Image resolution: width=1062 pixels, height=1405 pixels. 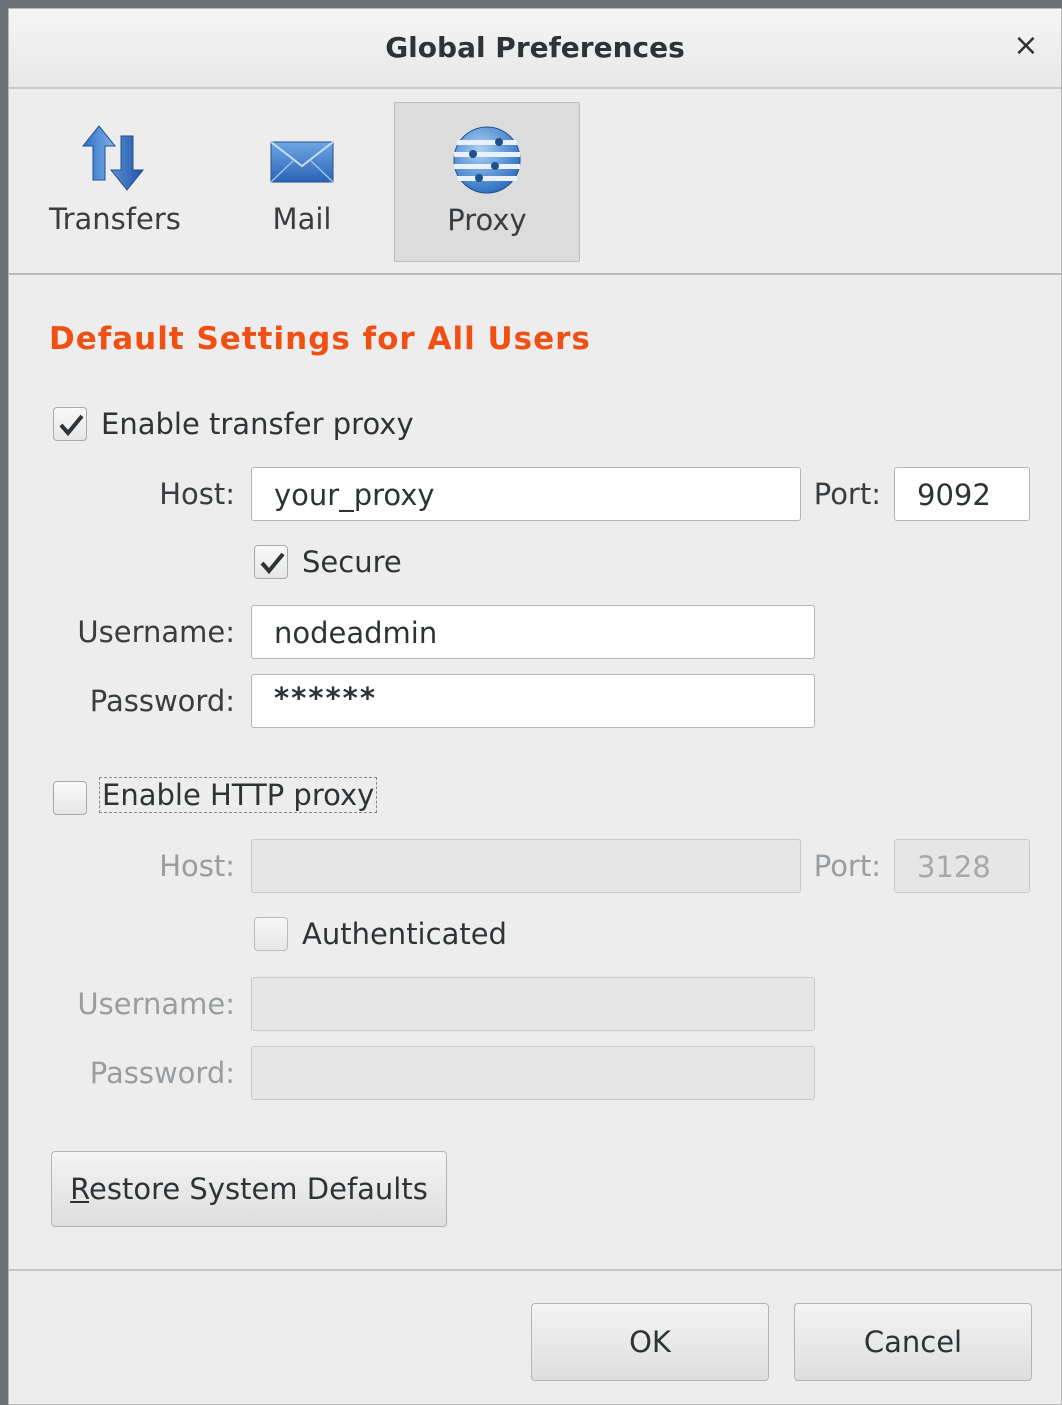 What do you see at coordinates (162, 1073) in the screenshot?
I see `http-password-label: Password:` at bounding box center [162, 1073].